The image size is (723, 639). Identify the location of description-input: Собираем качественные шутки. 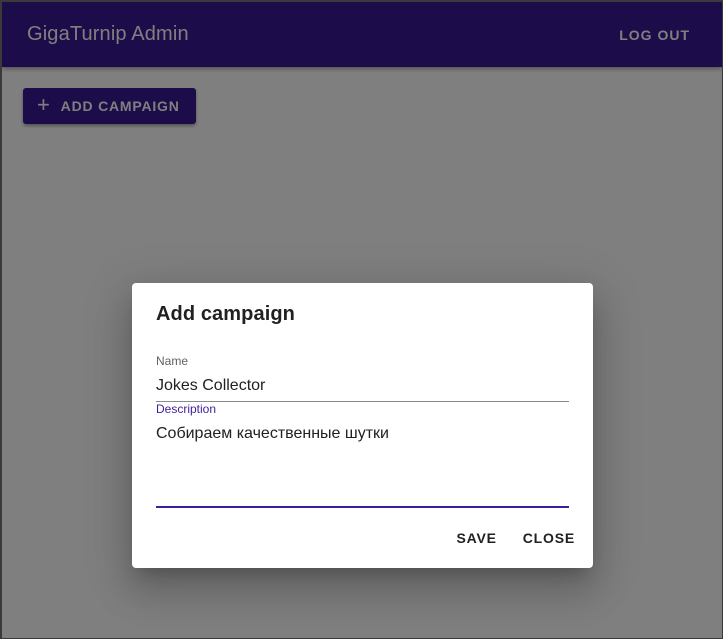
(362, 434).